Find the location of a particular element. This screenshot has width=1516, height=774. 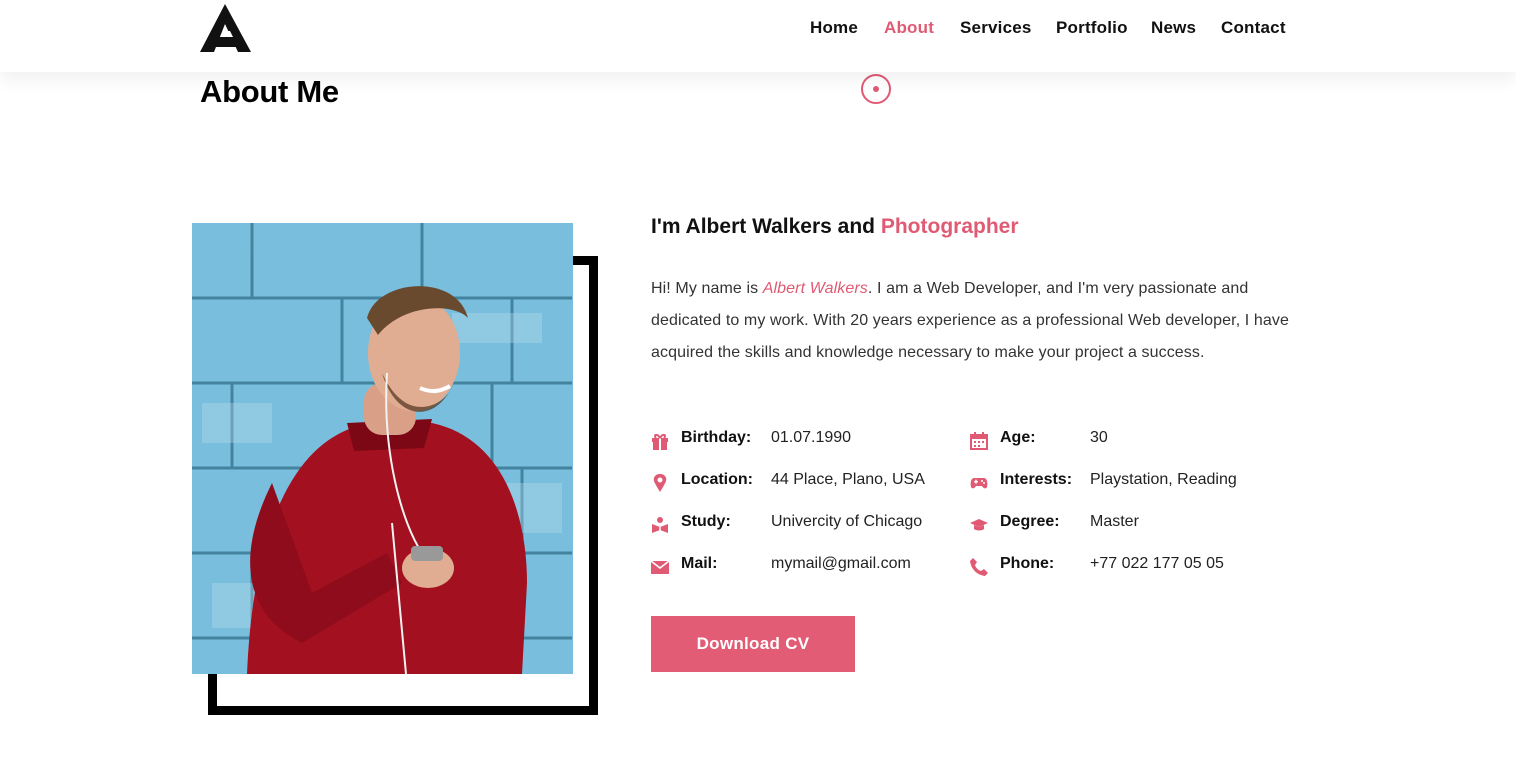

info-birthday: Birthday: 01.07.1990 is located at coordinates (801, 441).